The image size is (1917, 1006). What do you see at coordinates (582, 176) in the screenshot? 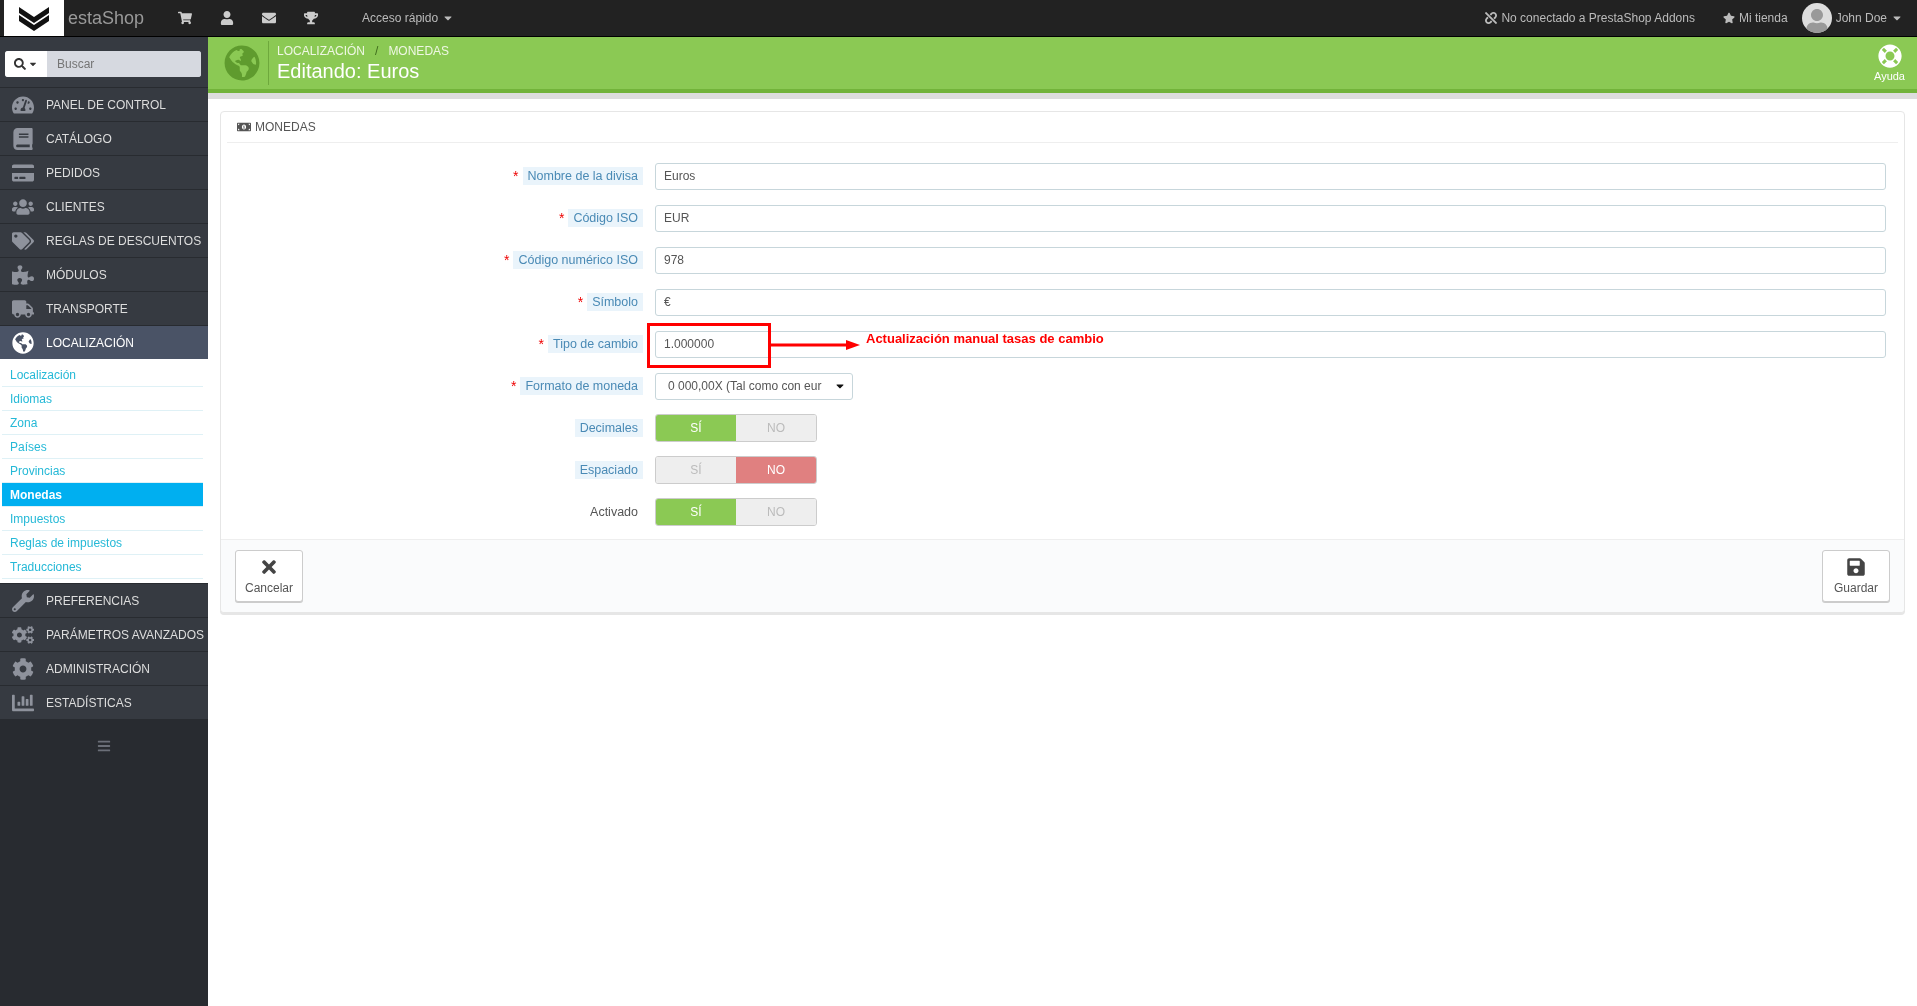
I see `field-label: Nombre de la divisa` at bounding box center [582, 176].